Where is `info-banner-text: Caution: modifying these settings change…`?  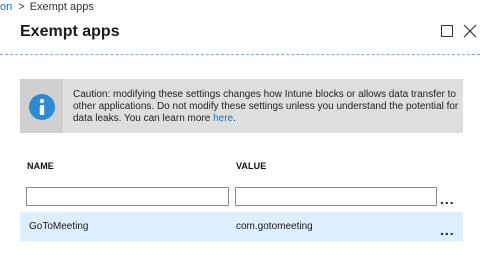
info-banner-text: Caution: modifying these settings change… is located at coordinates (267, 107).